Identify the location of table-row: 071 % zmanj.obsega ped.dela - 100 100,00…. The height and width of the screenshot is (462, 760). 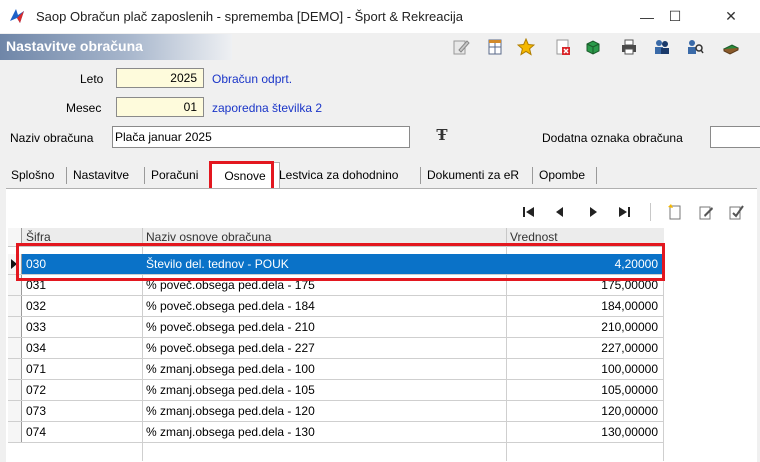
(336, 369).